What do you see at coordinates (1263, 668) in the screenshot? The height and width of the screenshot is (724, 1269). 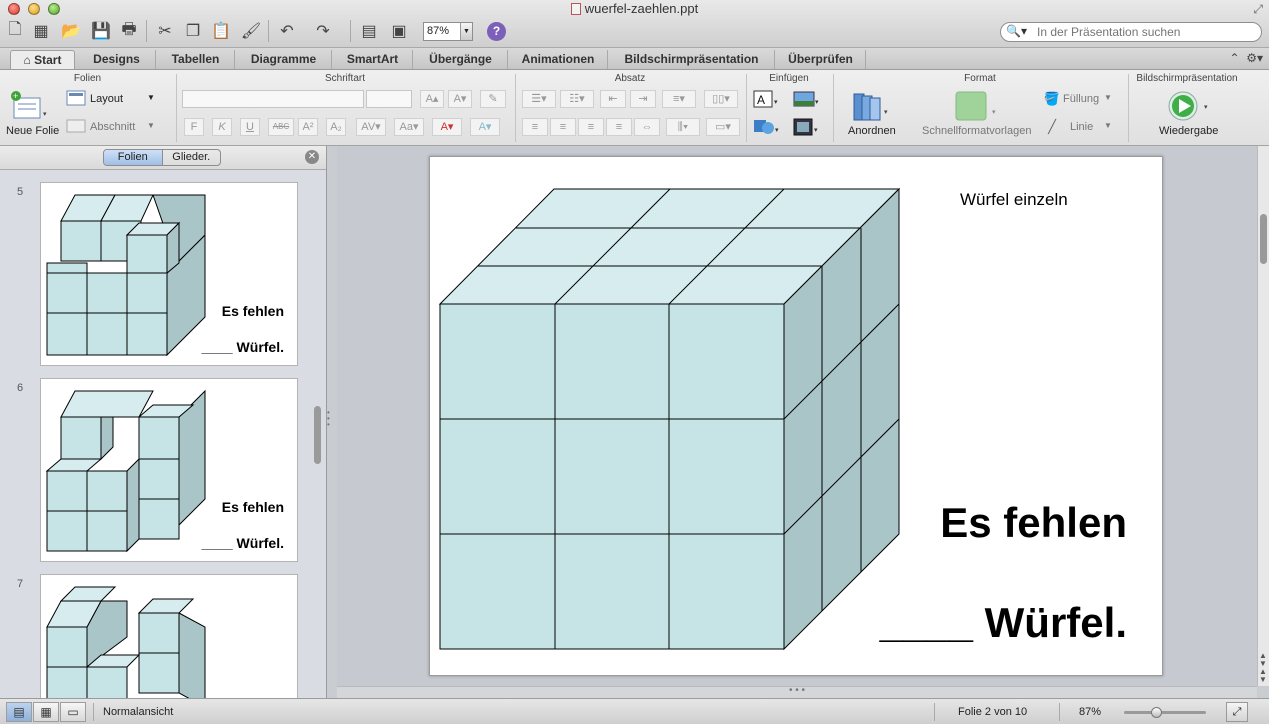 I see `scroll-arrows: ▲ ▼ ▲ ▼` at bounding box center [1263, 668].